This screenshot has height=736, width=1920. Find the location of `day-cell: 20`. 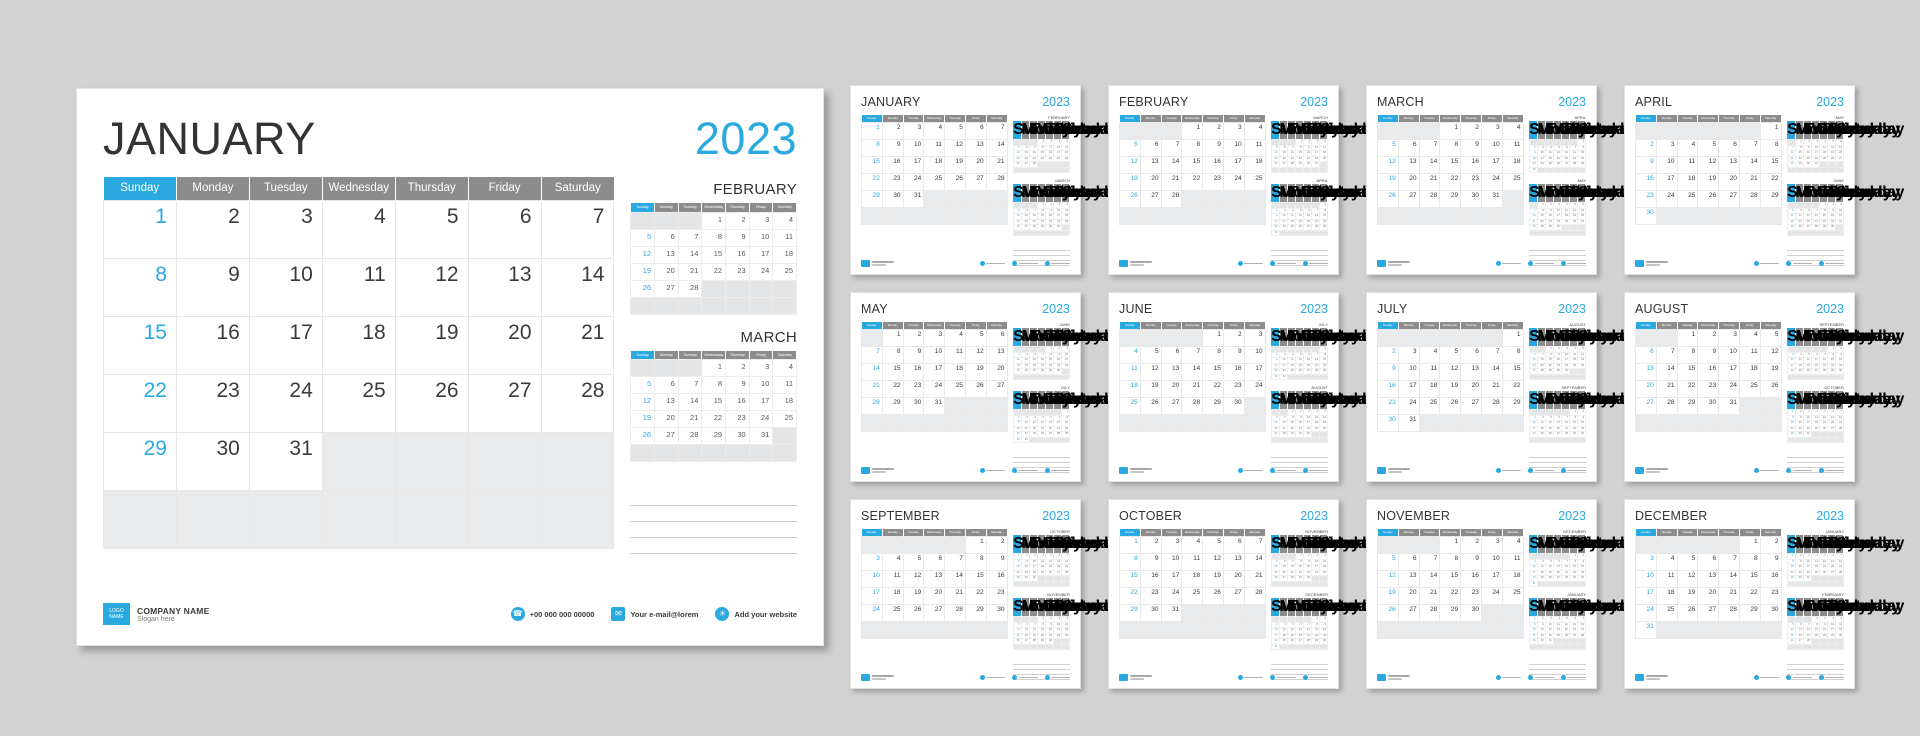

day-cell: 20 is located at coordinates (666, 419).